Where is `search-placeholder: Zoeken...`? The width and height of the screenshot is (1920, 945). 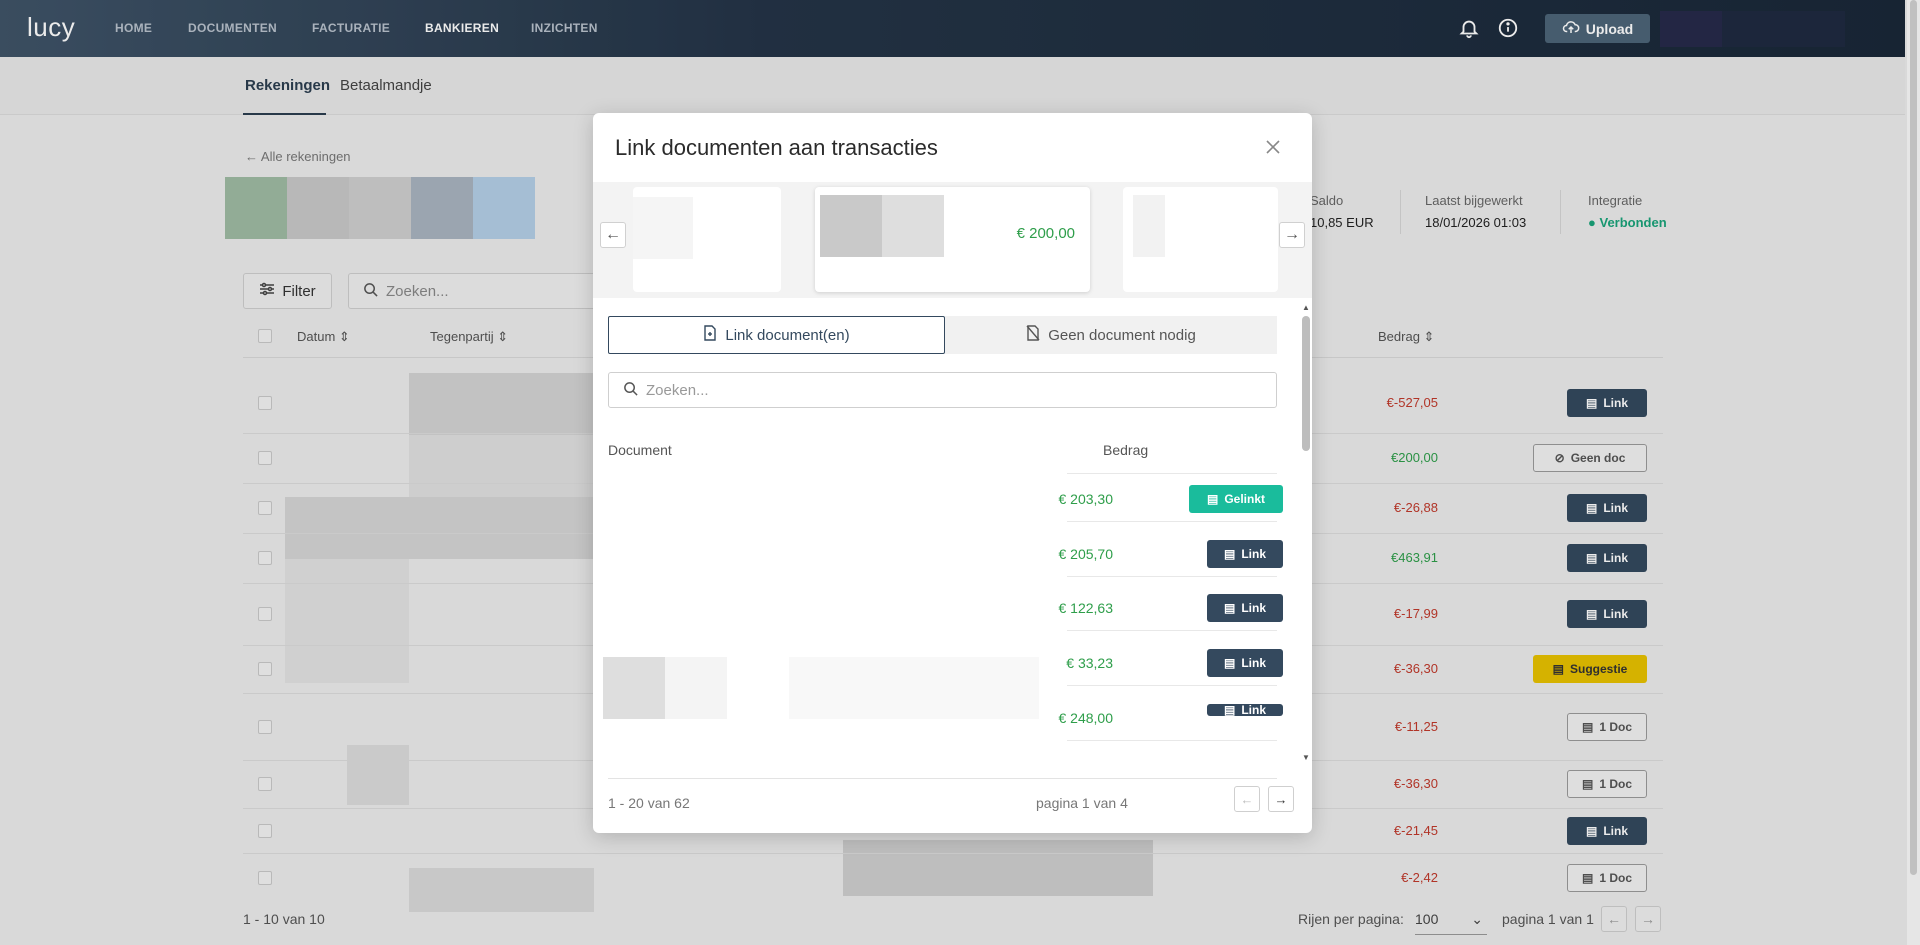 search-placeholder: Zoeken... is located at coordinates (677, 390).